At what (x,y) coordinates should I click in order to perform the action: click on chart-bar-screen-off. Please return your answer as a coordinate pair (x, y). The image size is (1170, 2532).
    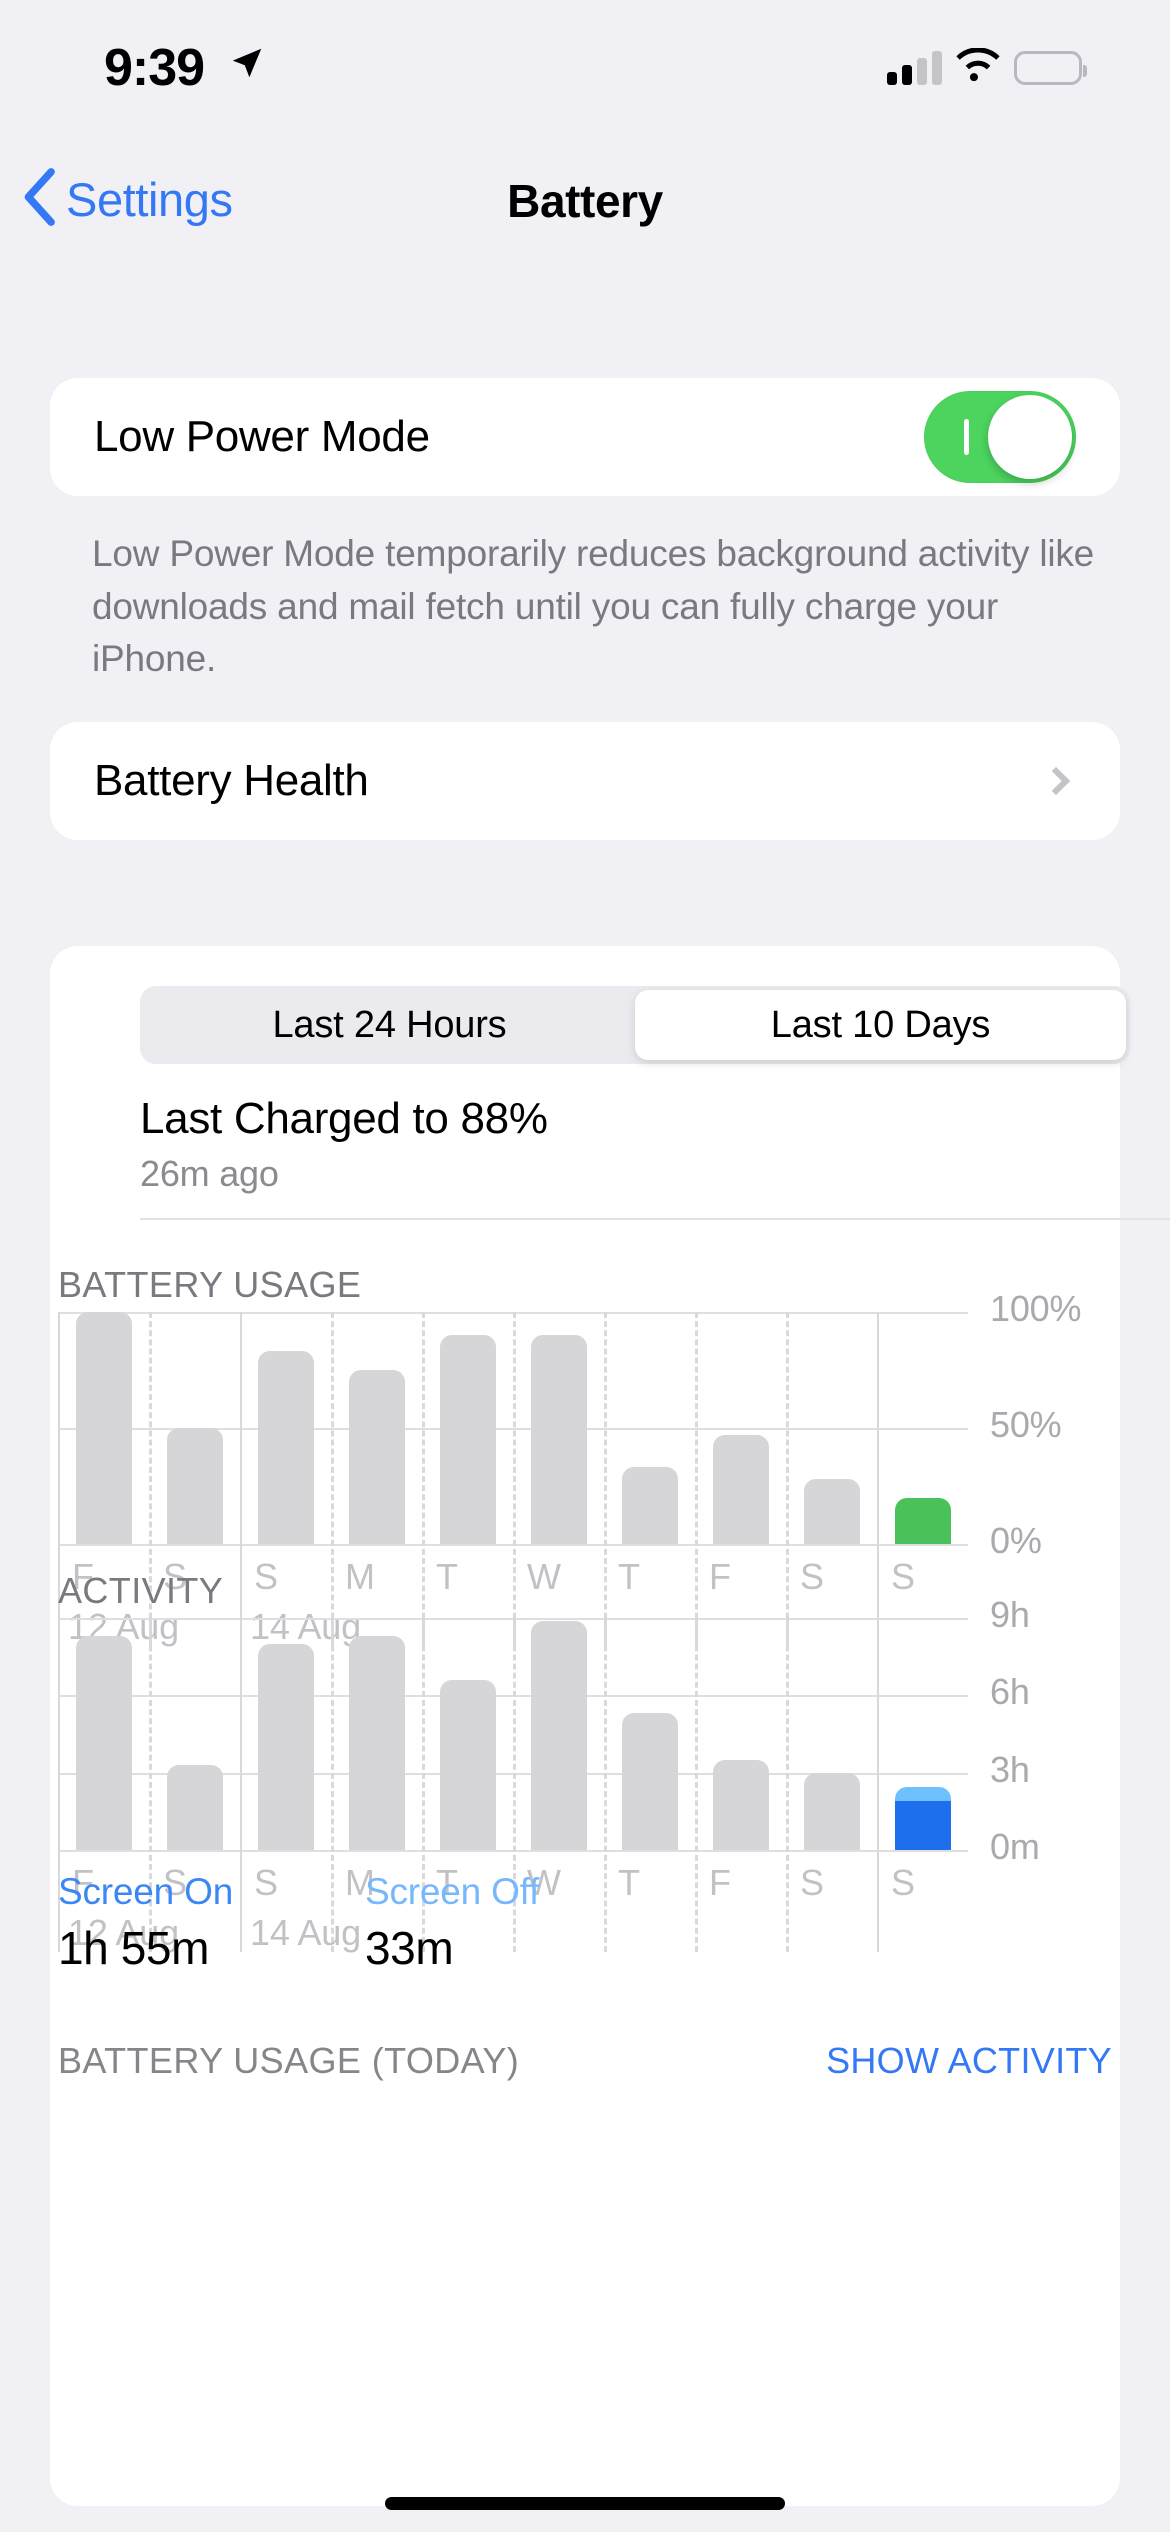
    Looking at the image, I should click on (922, 1793).